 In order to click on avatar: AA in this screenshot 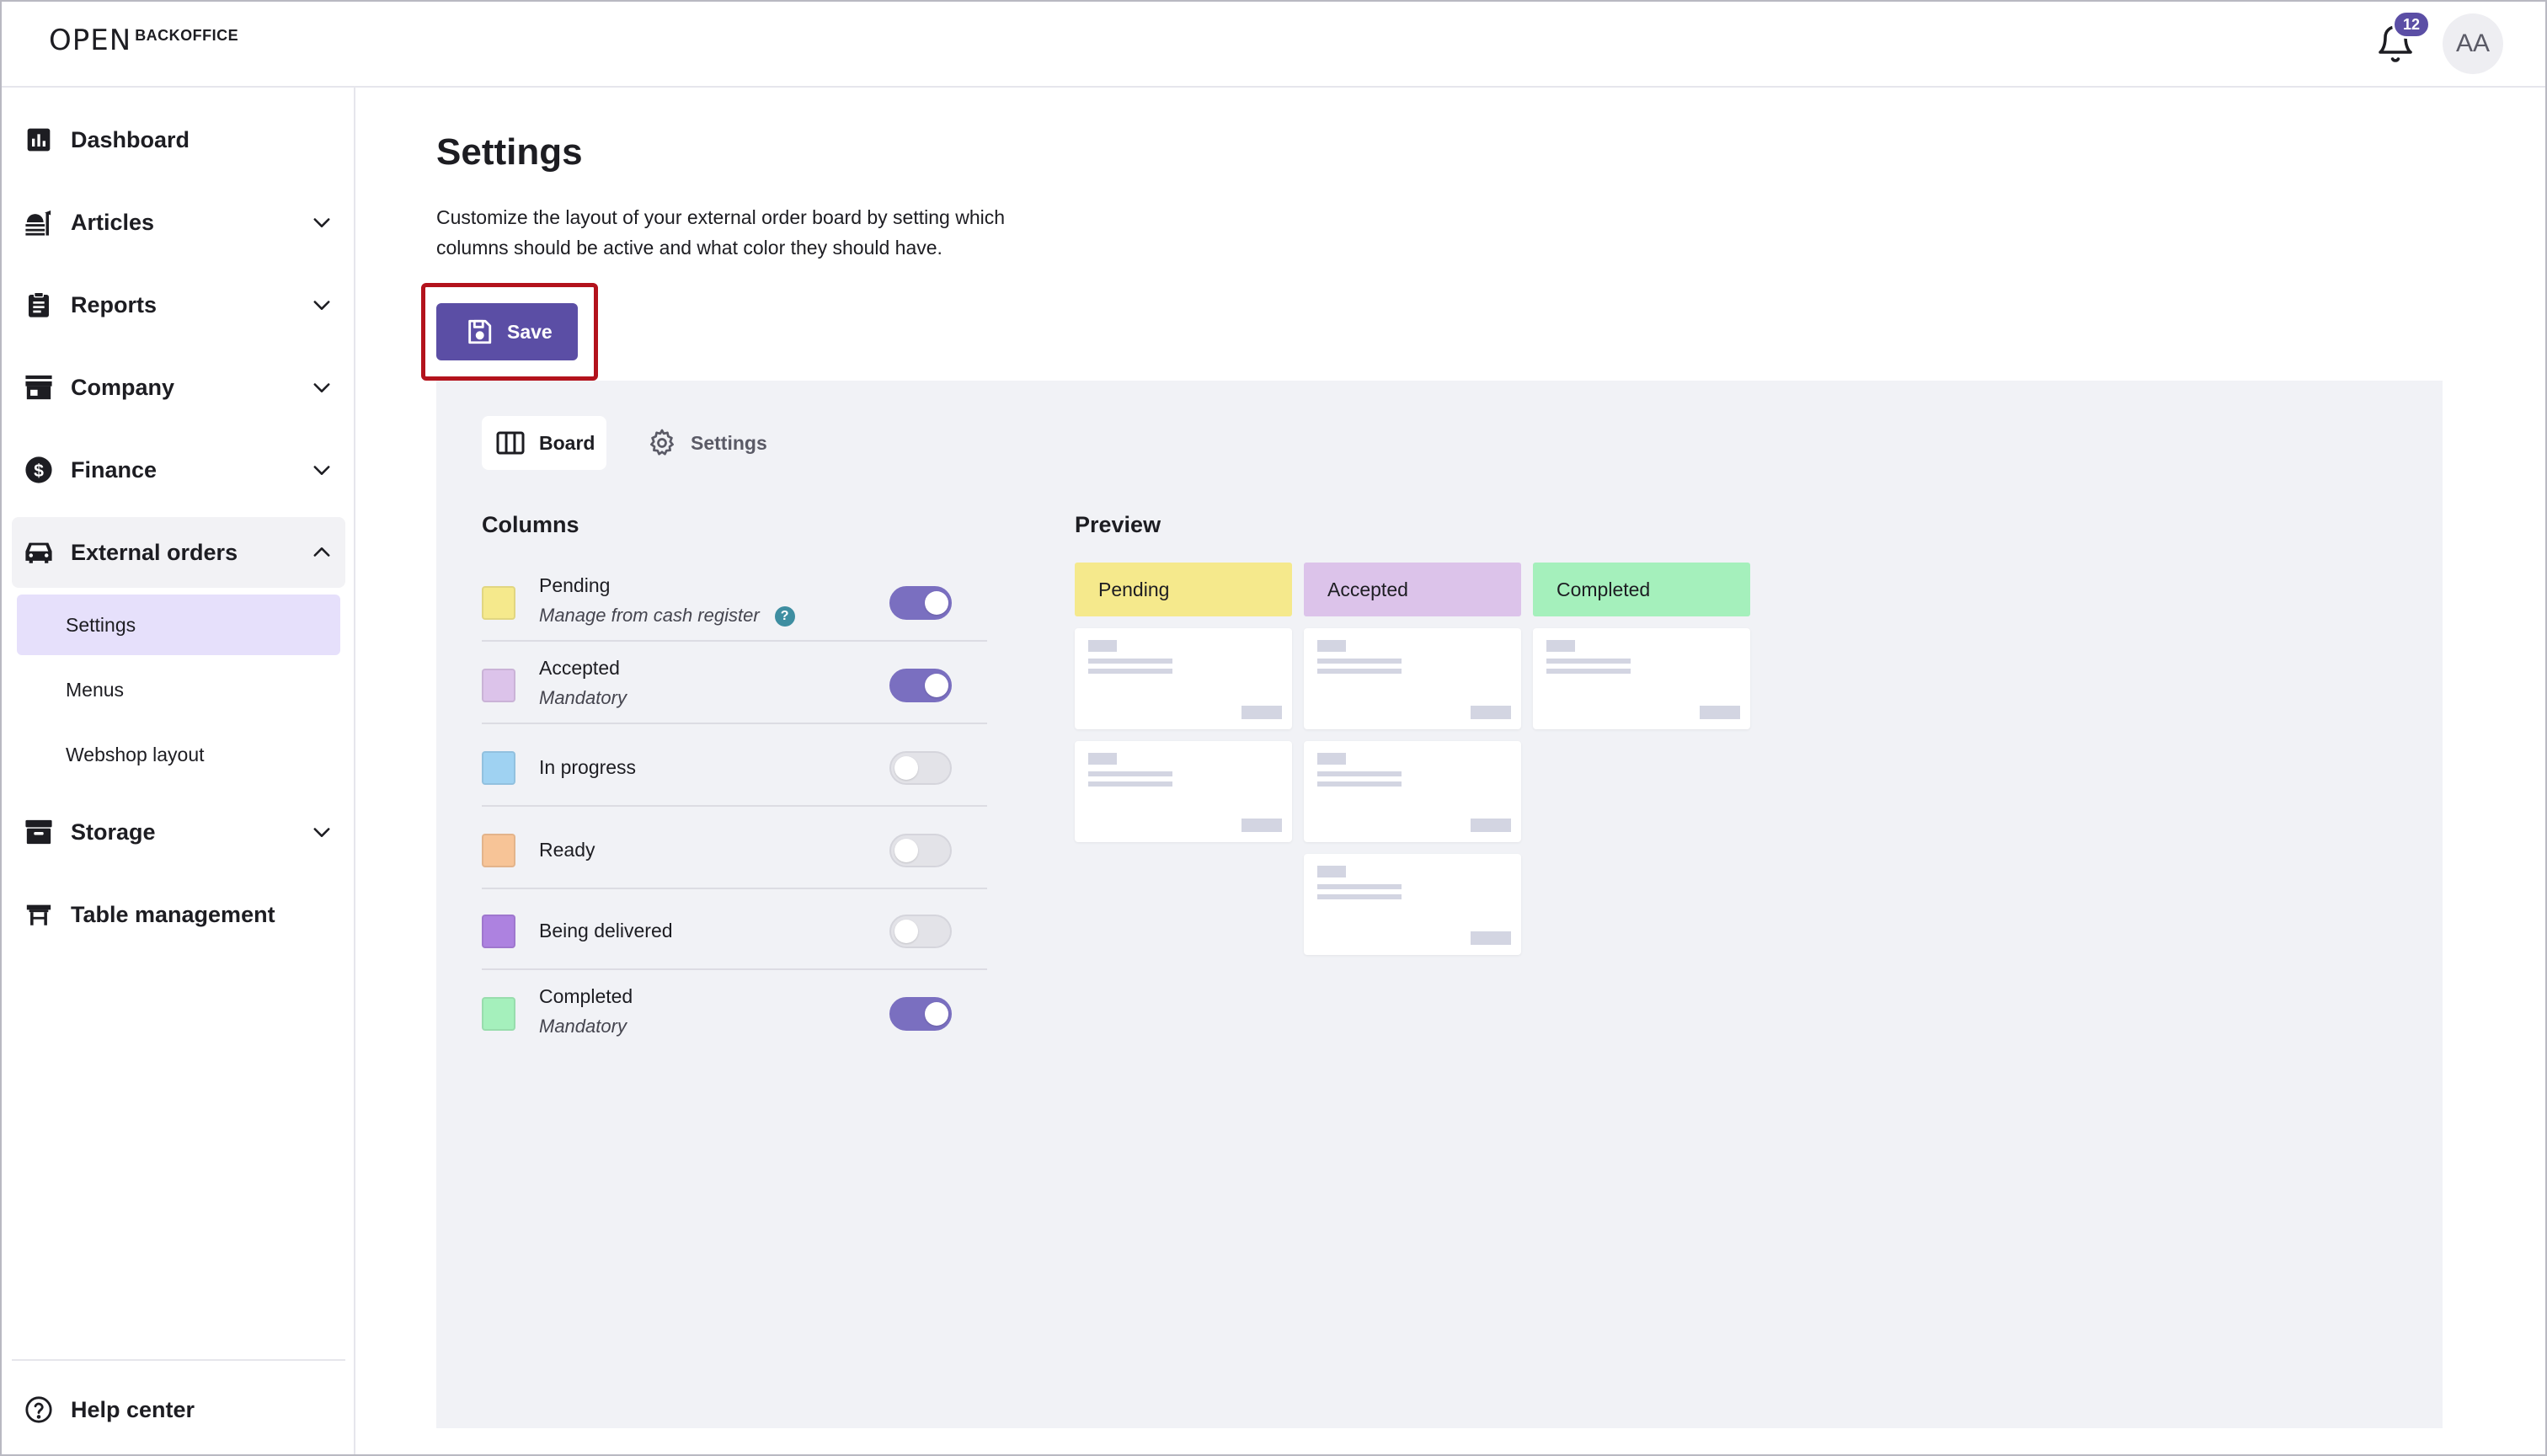, I will do `click(2473, 43)`.